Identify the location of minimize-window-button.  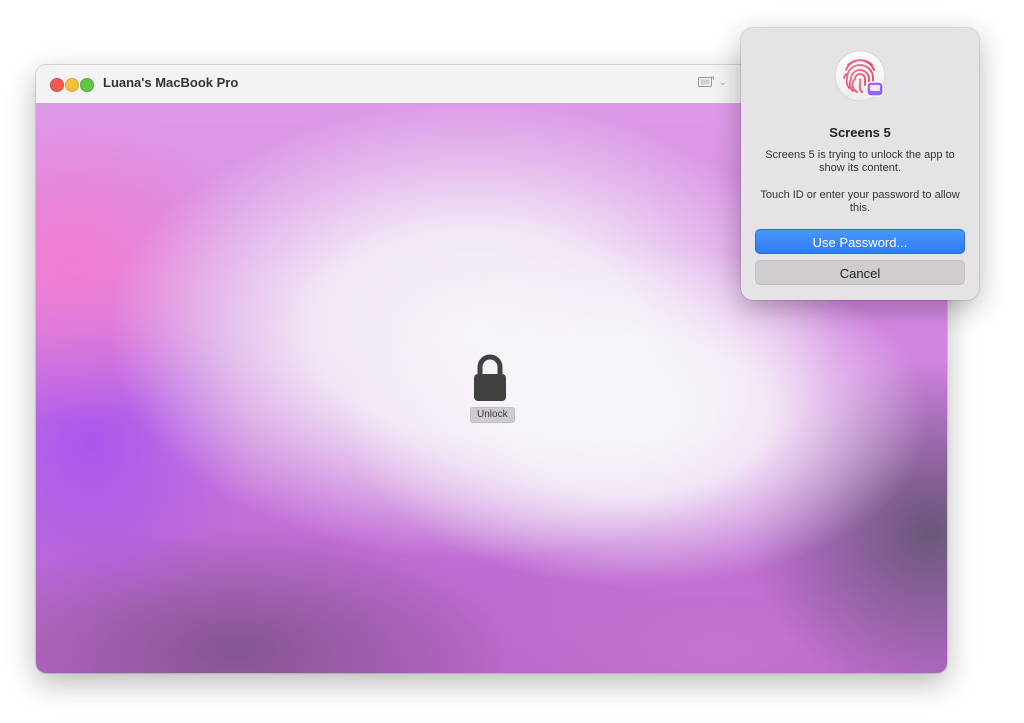
(72, 85).